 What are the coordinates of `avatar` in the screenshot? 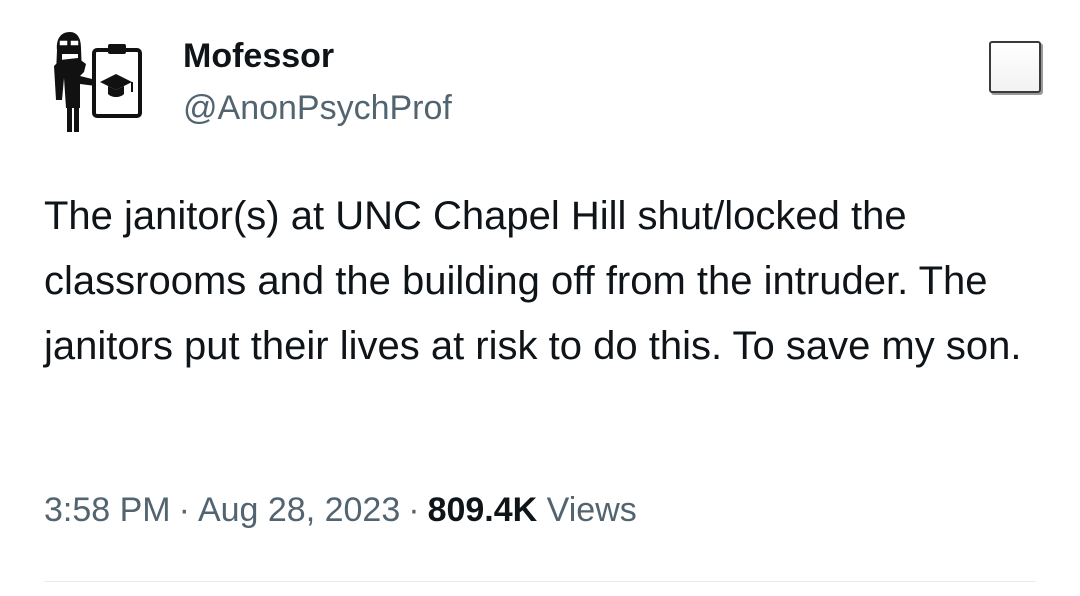 It's located at (98, 82).